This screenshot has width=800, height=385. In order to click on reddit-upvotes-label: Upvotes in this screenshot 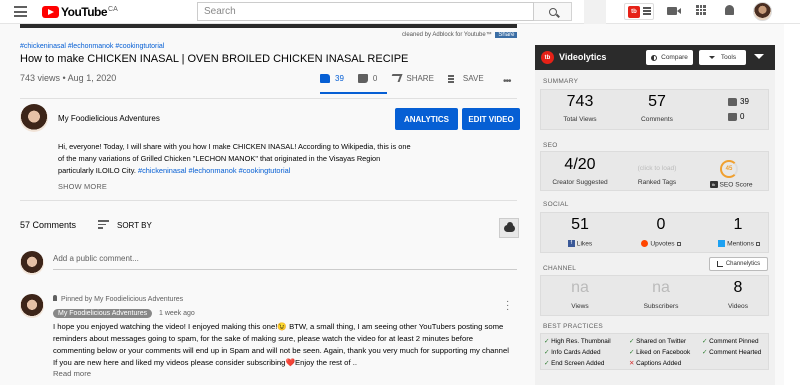, I will do `click(661, 243)`.